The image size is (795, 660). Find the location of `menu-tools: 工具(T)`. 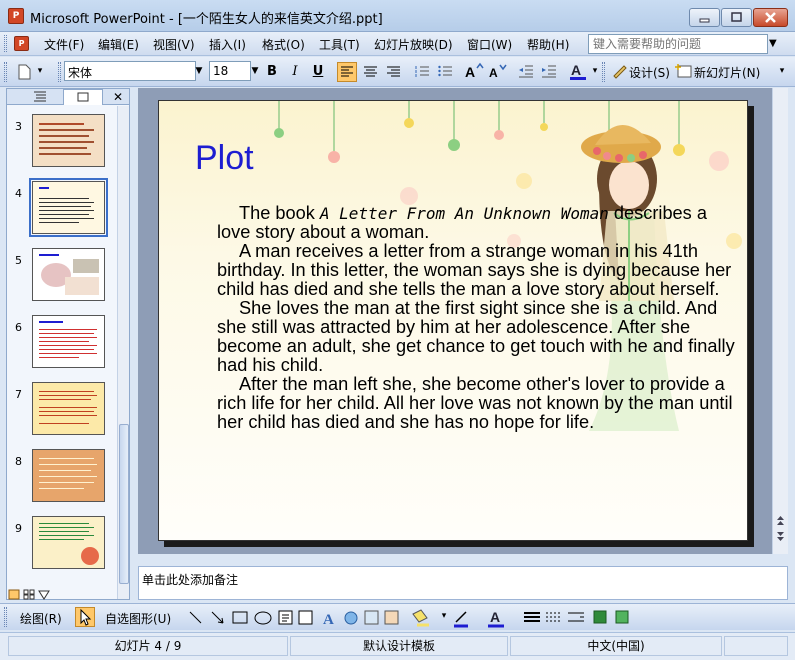

menu-tools: 工具(T) is located at coordinates (339, 44).